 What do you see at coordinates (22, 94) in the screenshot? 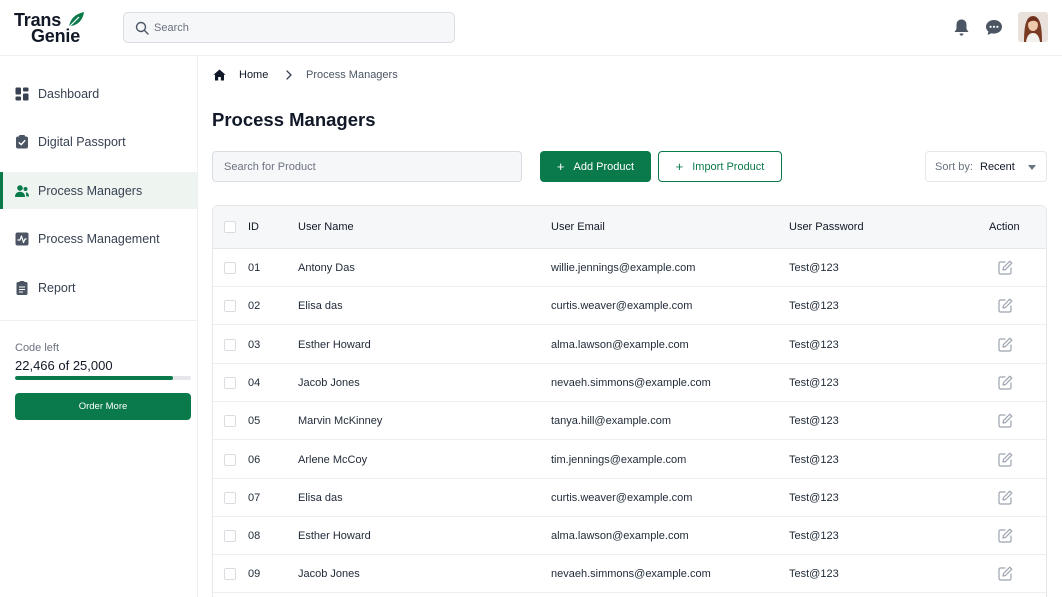
I see `grid-icon` at bounding box center [22, 94].